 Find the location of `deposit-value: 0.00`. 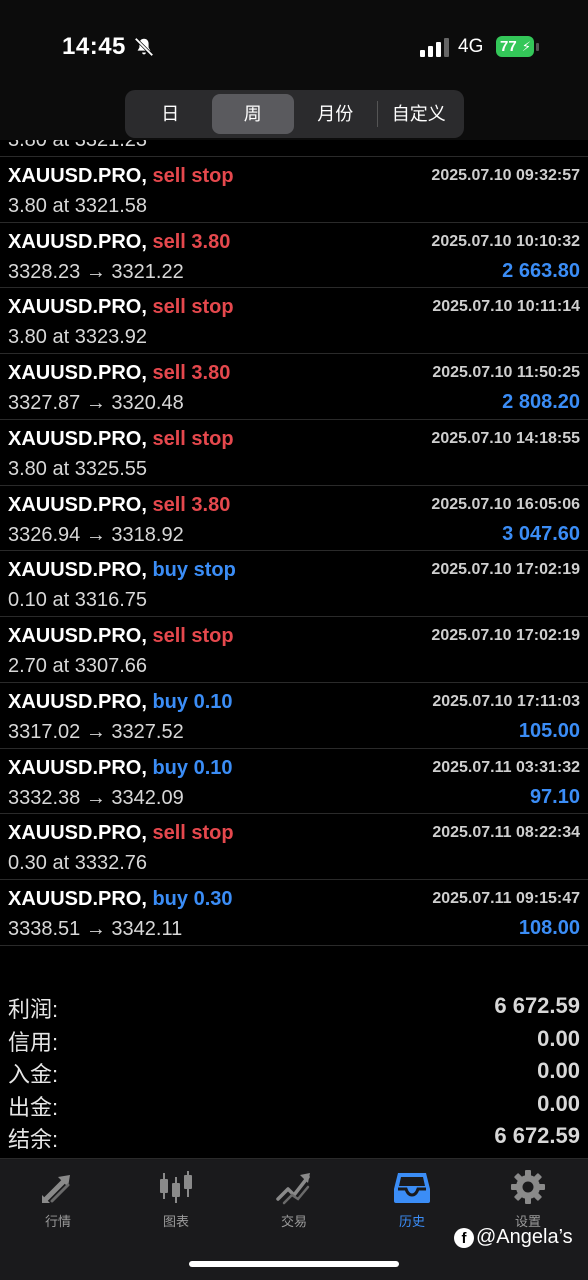

deposit-value: 0.00 is located at coordinates (558, 1070).